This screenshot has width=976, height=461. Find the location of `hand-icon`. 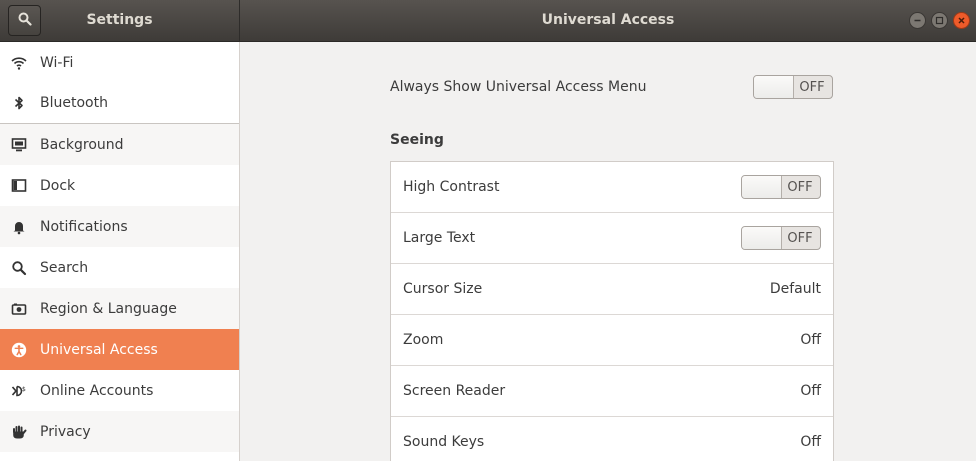

hand-icon is located at coordinates (19, 432).